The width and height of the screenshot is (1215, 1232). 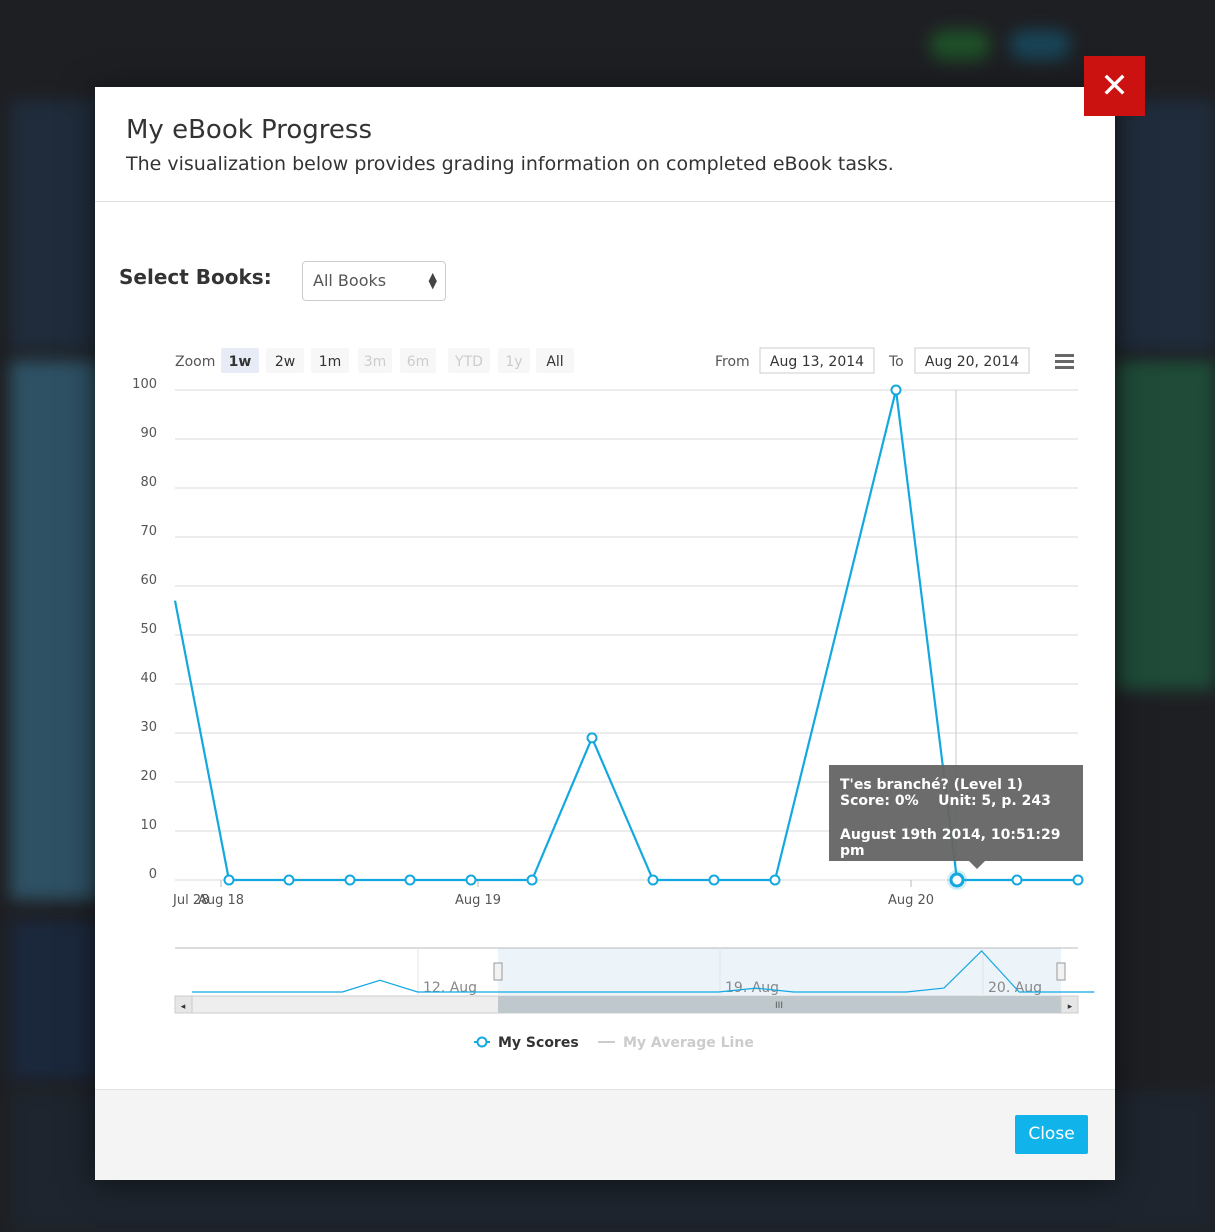 I want to click on from-date-value: Aug 13, 2014, so click(x=817, y=362).